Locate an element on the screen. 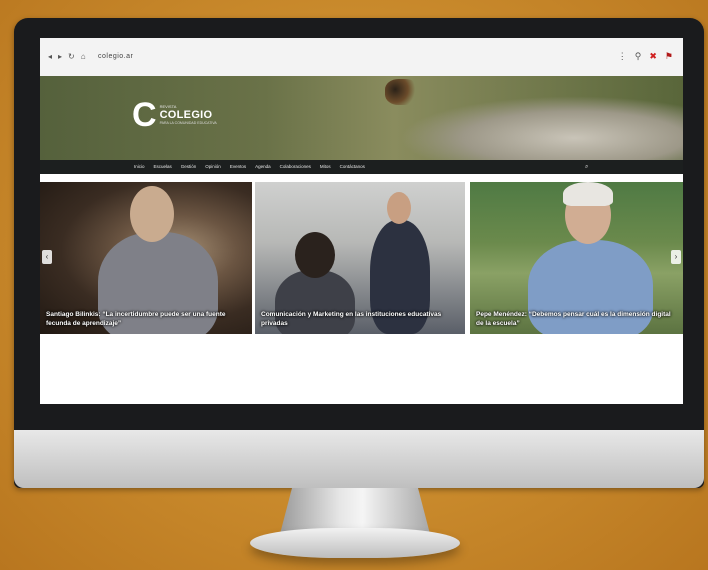 The height and width of the screenshot is (570, 708). menu-item-contacto: Contáctanos is located at coordinates (352, 167).